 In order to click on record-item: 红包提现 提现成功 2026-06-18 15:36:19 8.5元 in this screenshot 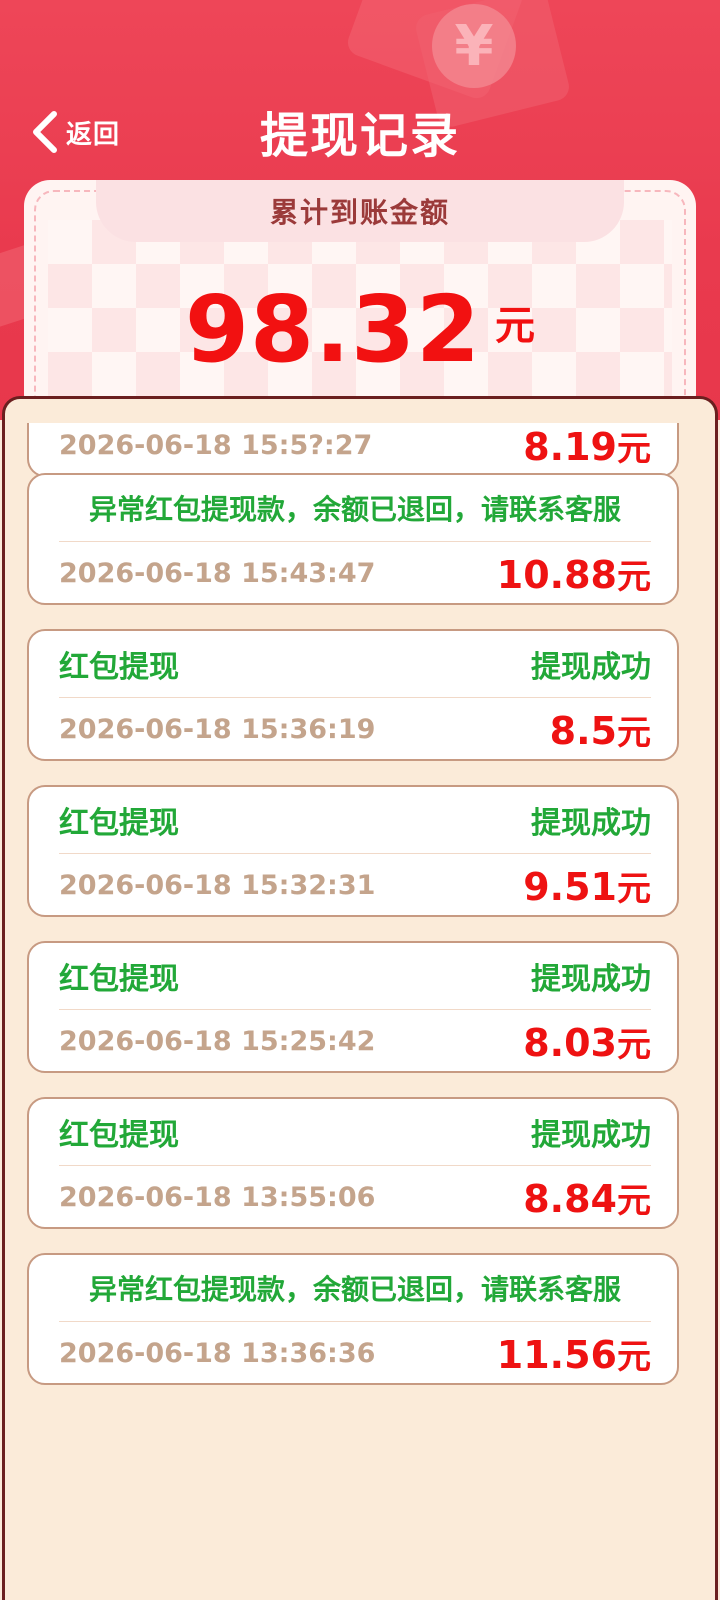, I will do `click(353, 695)`.